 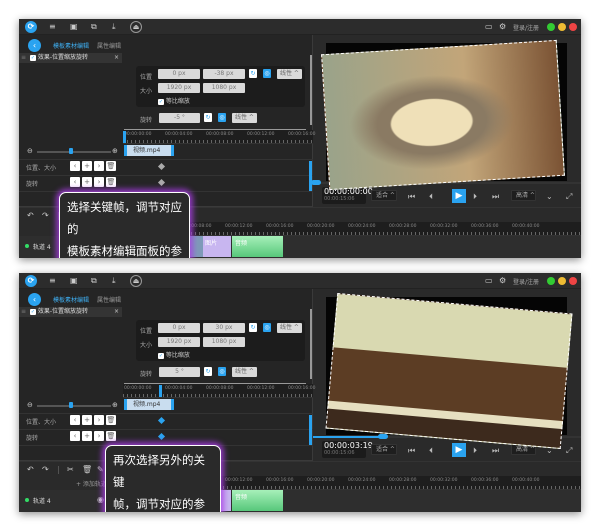 I want to click on rotation-input: -5 °, so click(x=179, y=118).